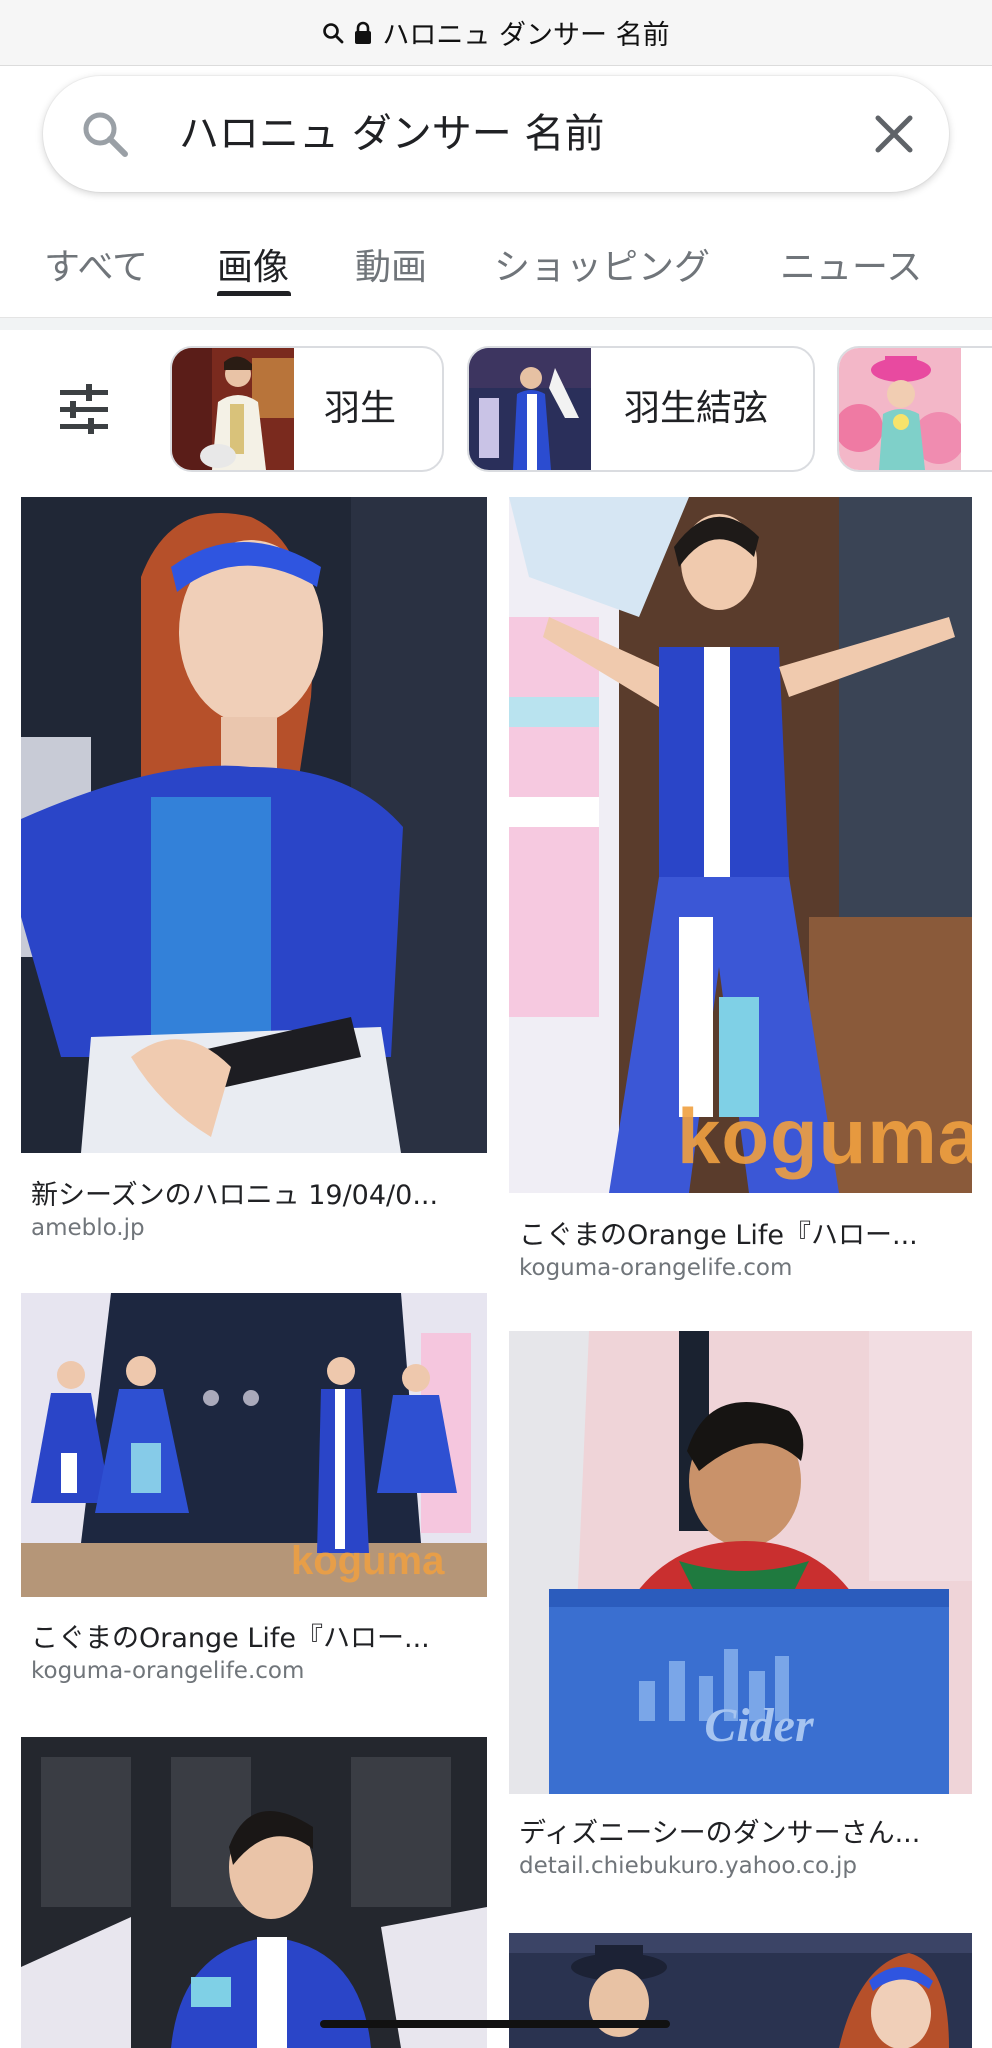 The height and width of the screenshot is (2048, 992). Describe the element at coordinates (894, 136) in the screenshot. I see `close-icon` at that location.